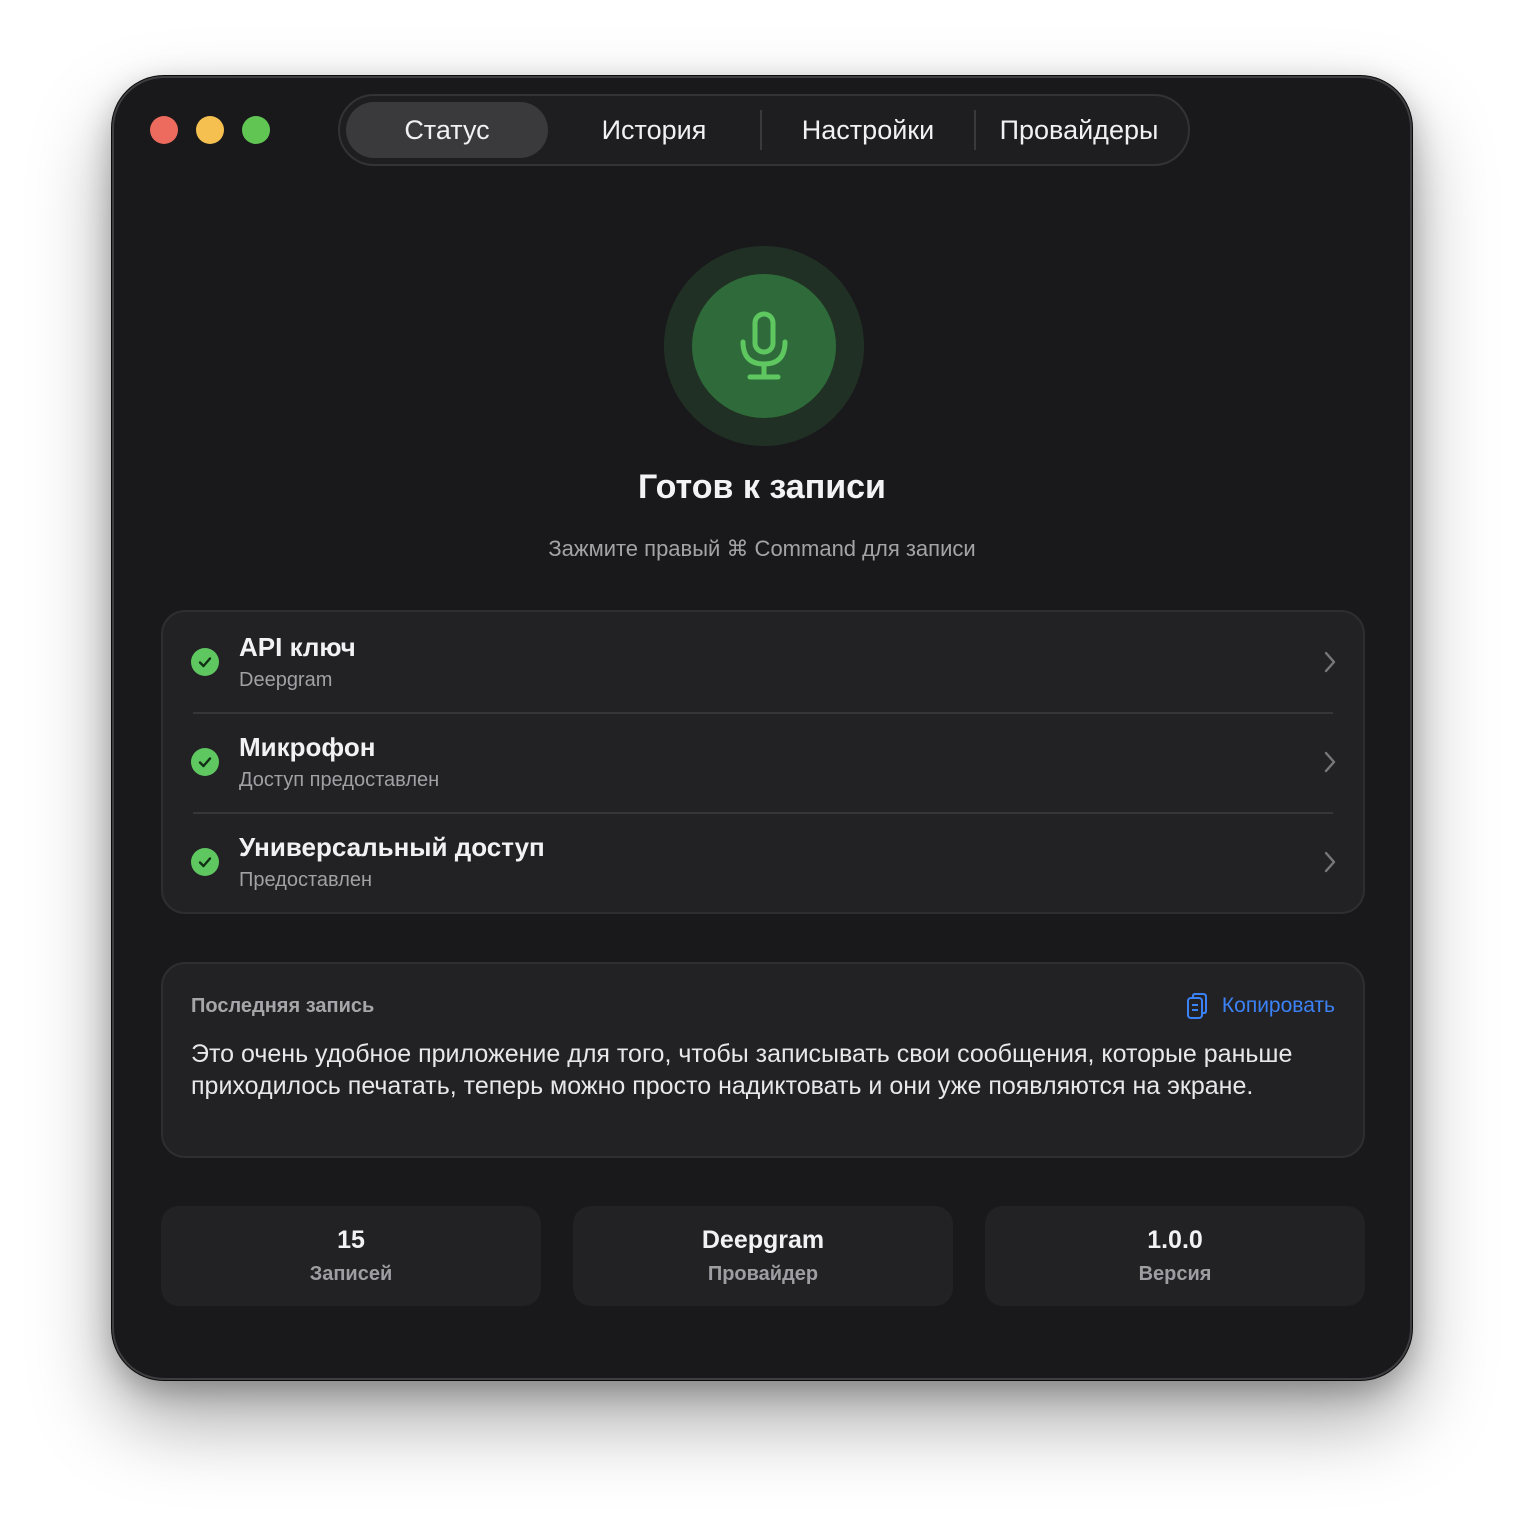 This screenshot has width=1524, height=1528. What do you see at coordinates (763, 1274) in the screenshot?
I see `stat-label: Провайдер` at bounding box center [763, 1274].